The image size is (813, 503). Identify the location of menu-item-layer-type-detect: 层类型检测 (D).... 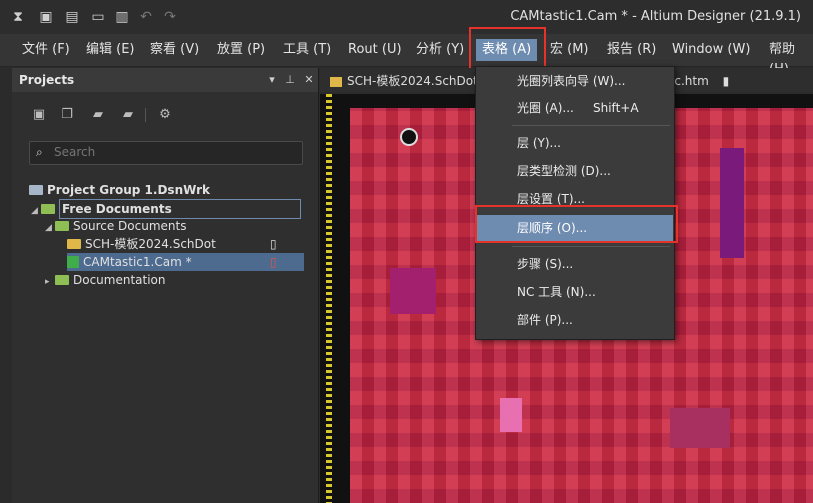
(575, 171).